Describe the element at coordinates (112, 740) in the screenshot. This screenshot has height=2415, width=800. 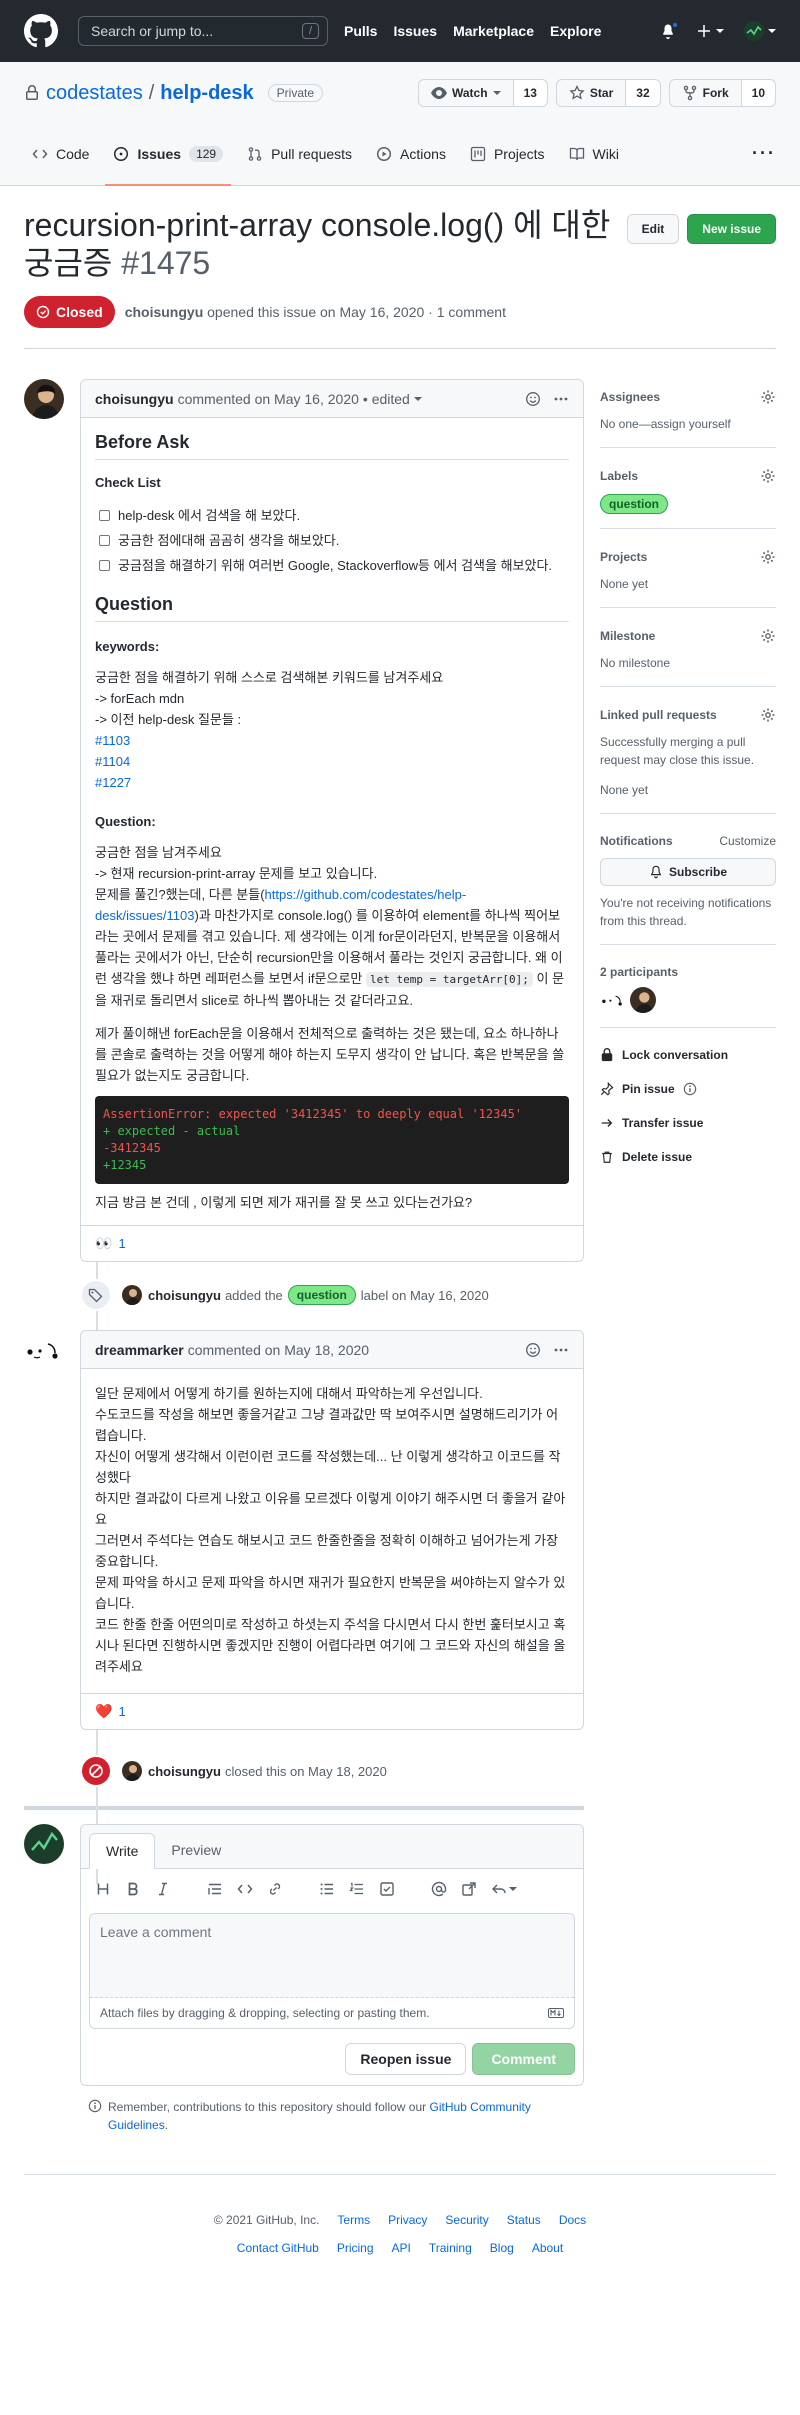
I see `issue-link-1103: #1103` at that location.